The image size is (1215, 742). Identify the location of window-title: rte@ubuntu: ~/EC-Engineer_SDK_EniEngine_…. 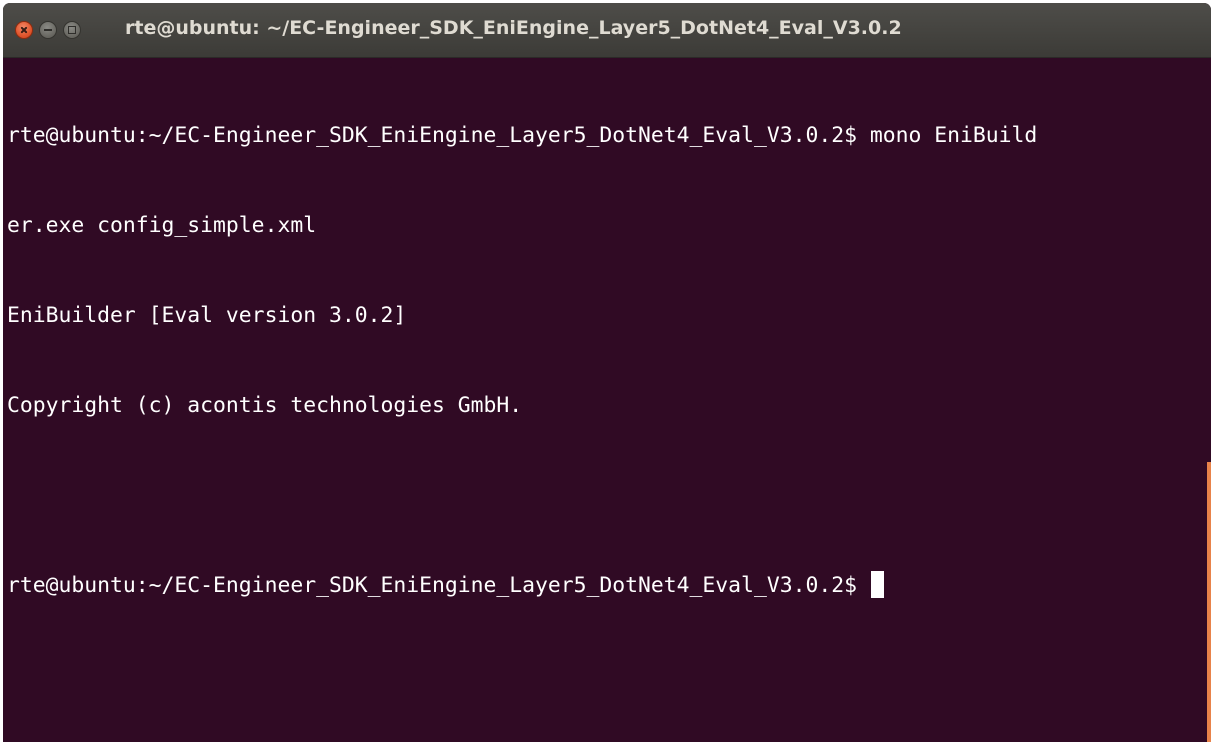
(513, 28).